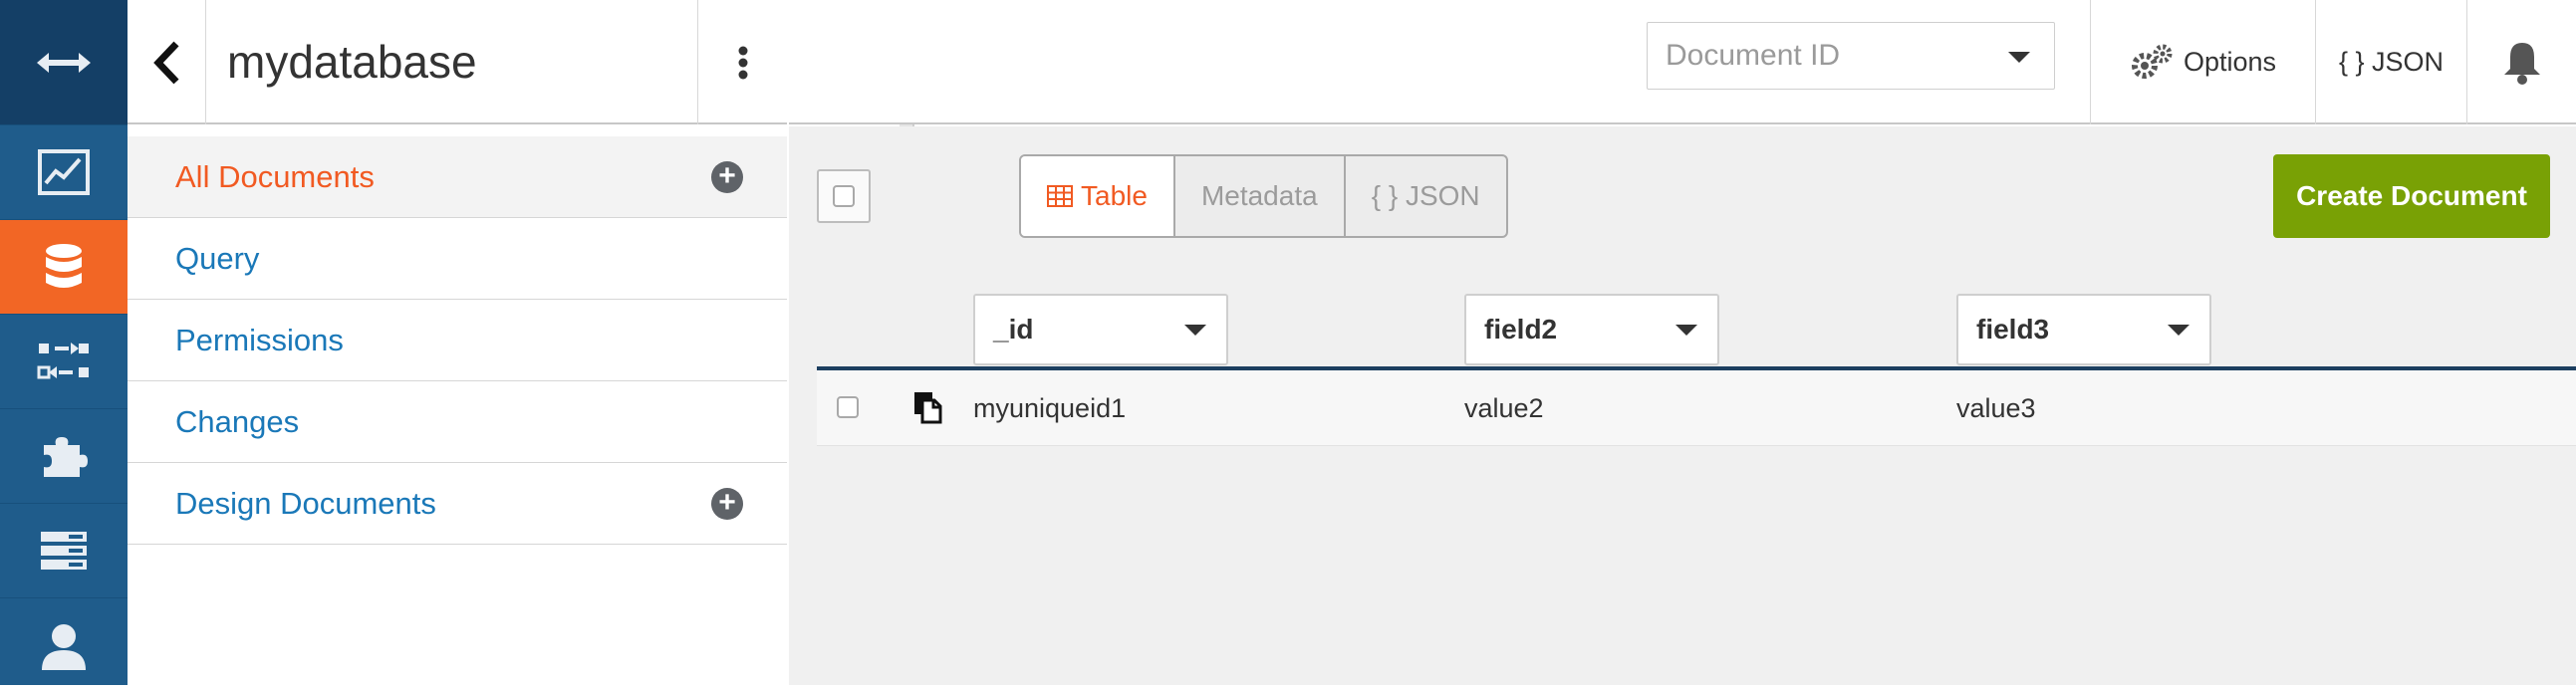 The width and height of the screenshot is (2576, 692). I want to click on sidebar-item-label: Design Documents, so click(305, 503).